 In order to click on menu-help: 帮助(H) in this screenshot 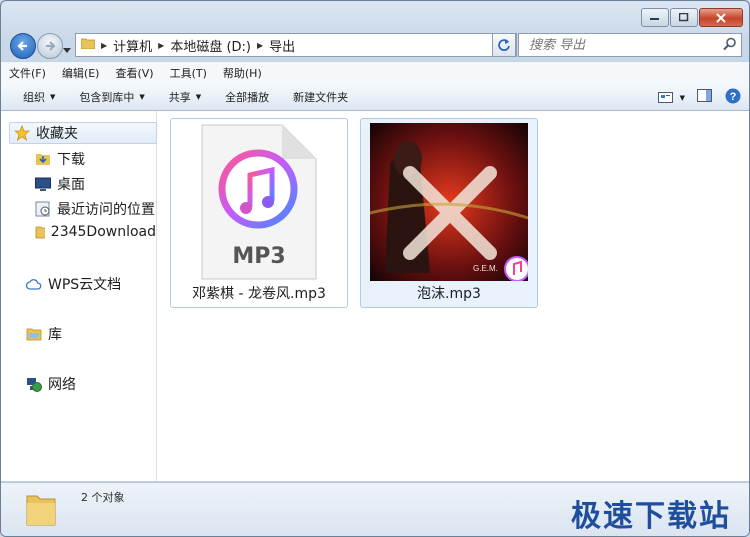, I will do `click(242, 73)`.